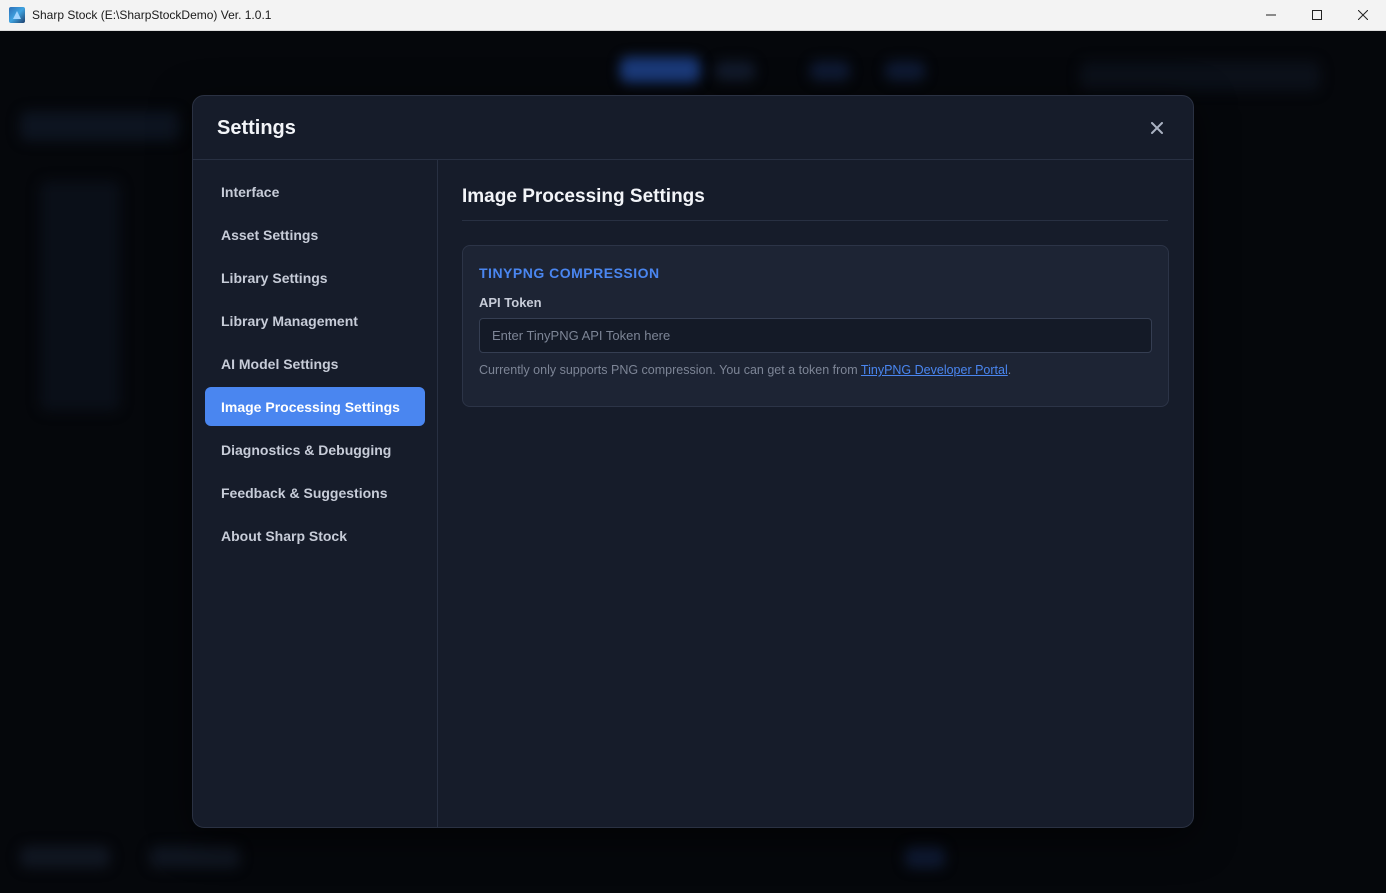 This screenshot has width=1386, height=893. Describe the element at coordinates (583, 196) in the screenshot. I see `section-title: Image Processing Settings` at that location.